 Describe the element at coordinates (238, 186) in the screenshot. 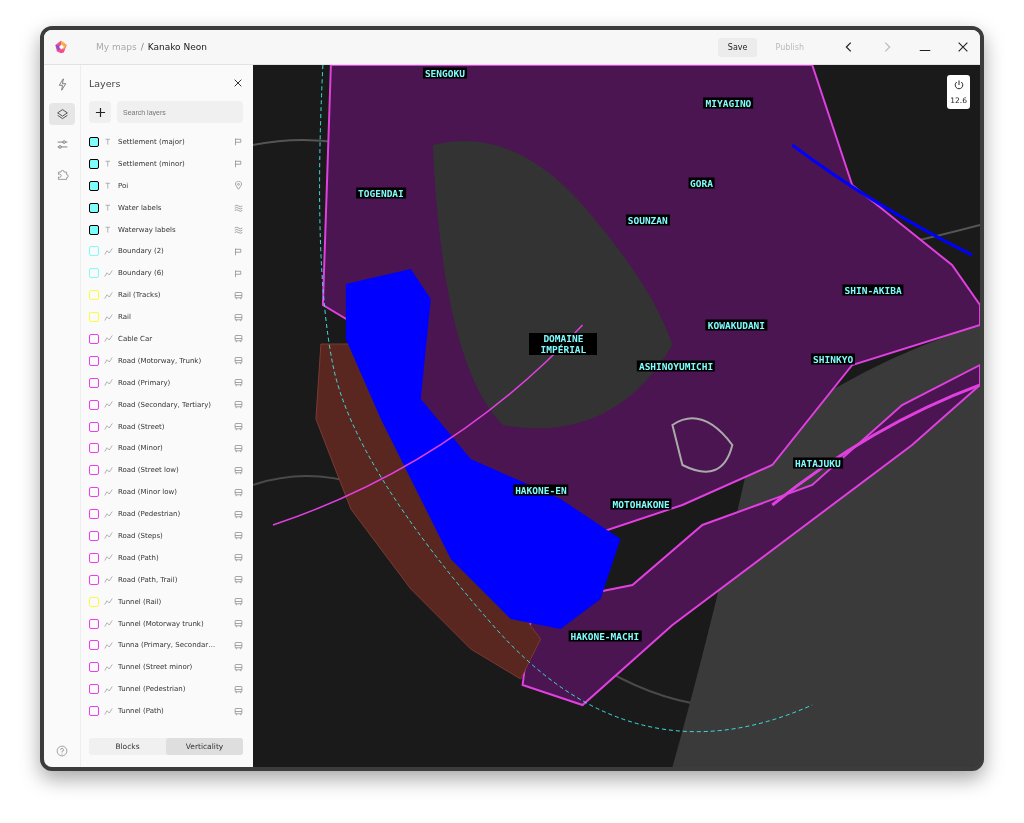

I see `pin-icon` at that location.